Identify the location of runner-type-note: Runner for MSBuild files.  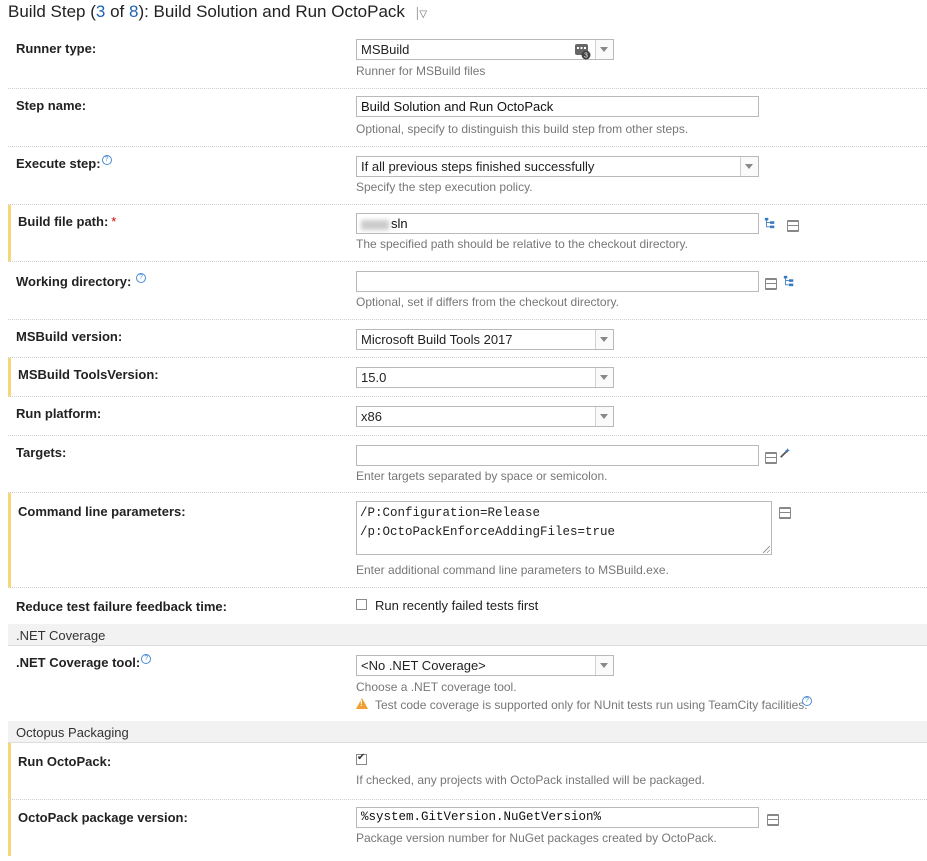
(421, 71).